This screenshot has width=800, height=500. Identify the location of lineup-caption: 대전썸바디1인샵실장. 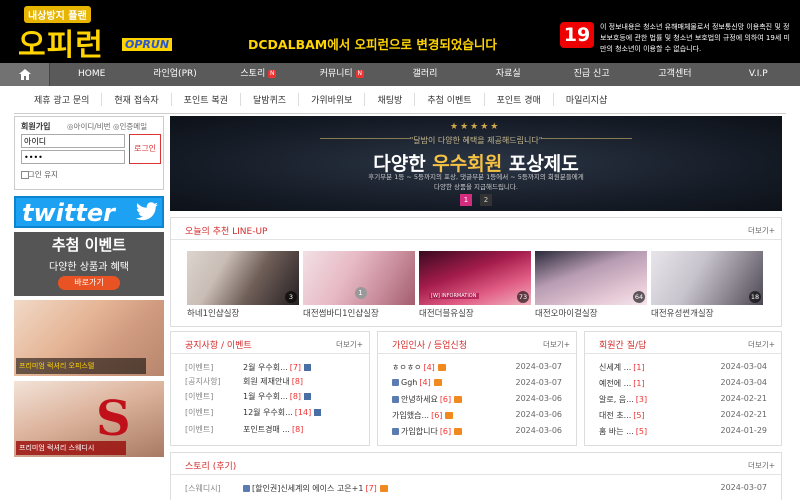
(341, 313).